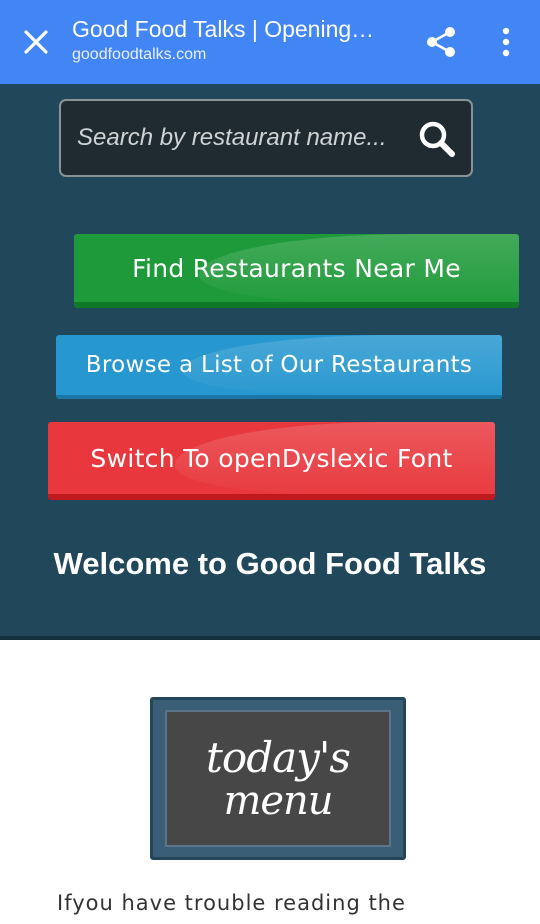  I want to click on intro-paragraph: Ifyou have trouble reading the, so click(231, 903).